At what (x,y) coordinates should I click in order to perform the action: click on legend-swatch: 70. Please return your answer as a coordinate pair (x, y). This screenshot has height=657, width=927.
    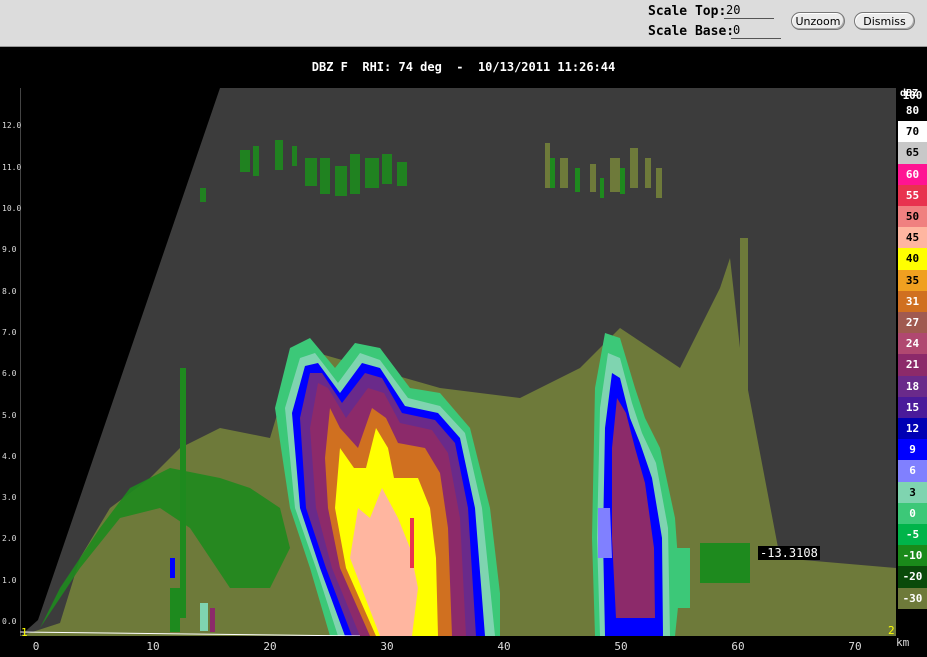
    Looking at the image, I should click on (912, 132).